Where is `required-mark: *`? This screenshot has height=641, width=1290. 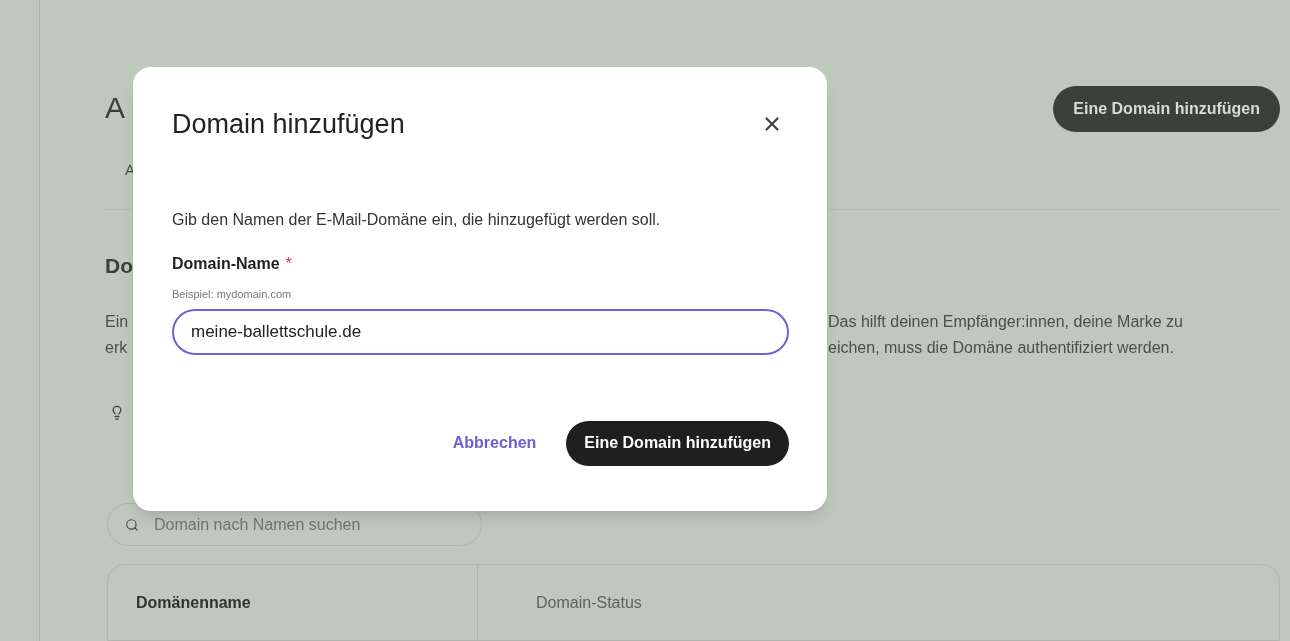
required-mark: * is located at coordinates (288, 264).